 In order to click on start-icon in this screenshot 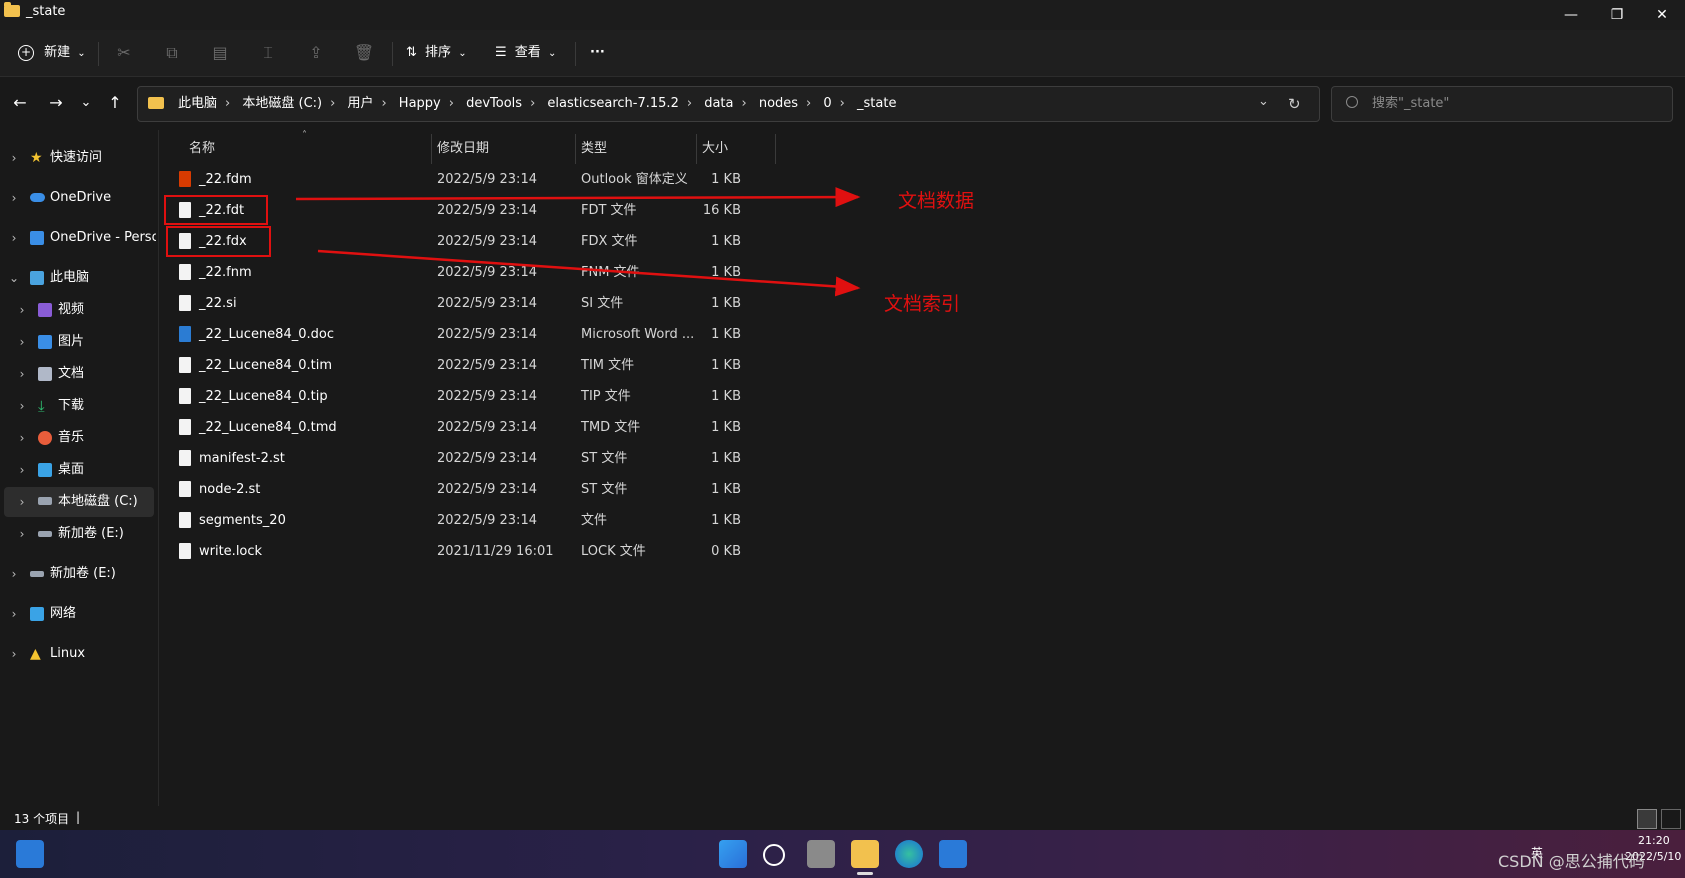, I will do `click(733, 854)`.